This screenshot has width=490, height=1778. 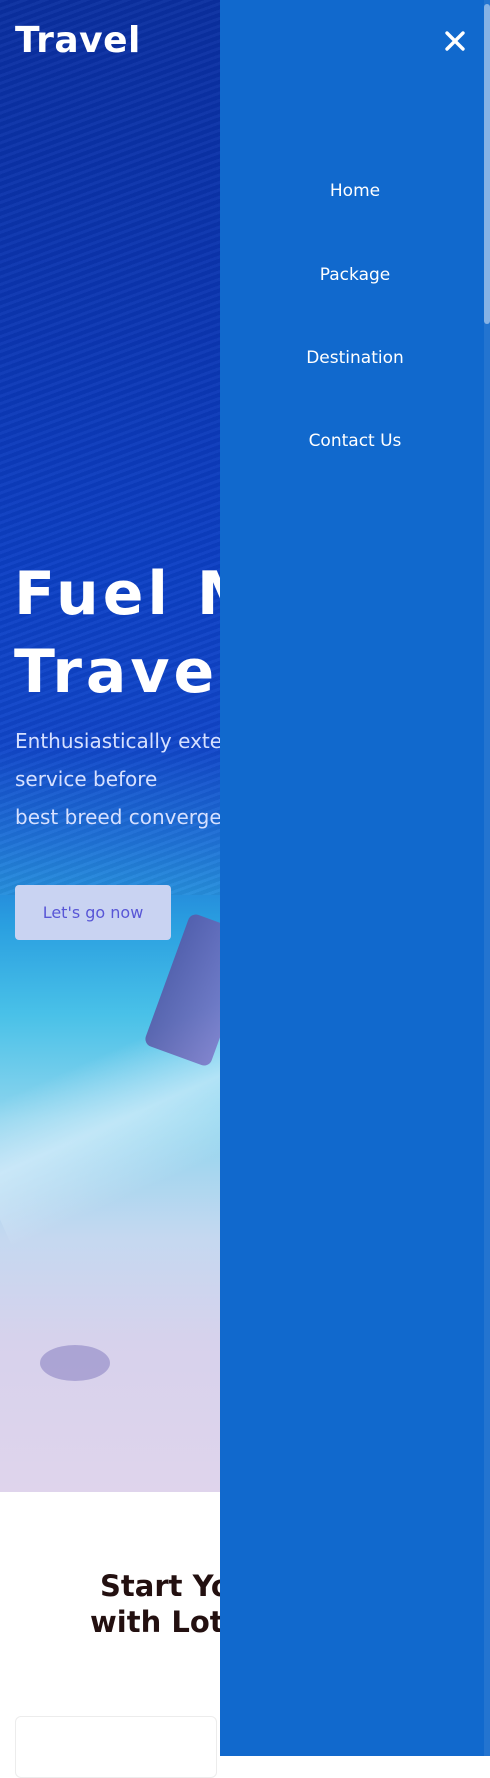 What do you see at coordinates (78, 40) in the screenshot?
I see `site-logo: Travel` at bounding box center [78, 40].